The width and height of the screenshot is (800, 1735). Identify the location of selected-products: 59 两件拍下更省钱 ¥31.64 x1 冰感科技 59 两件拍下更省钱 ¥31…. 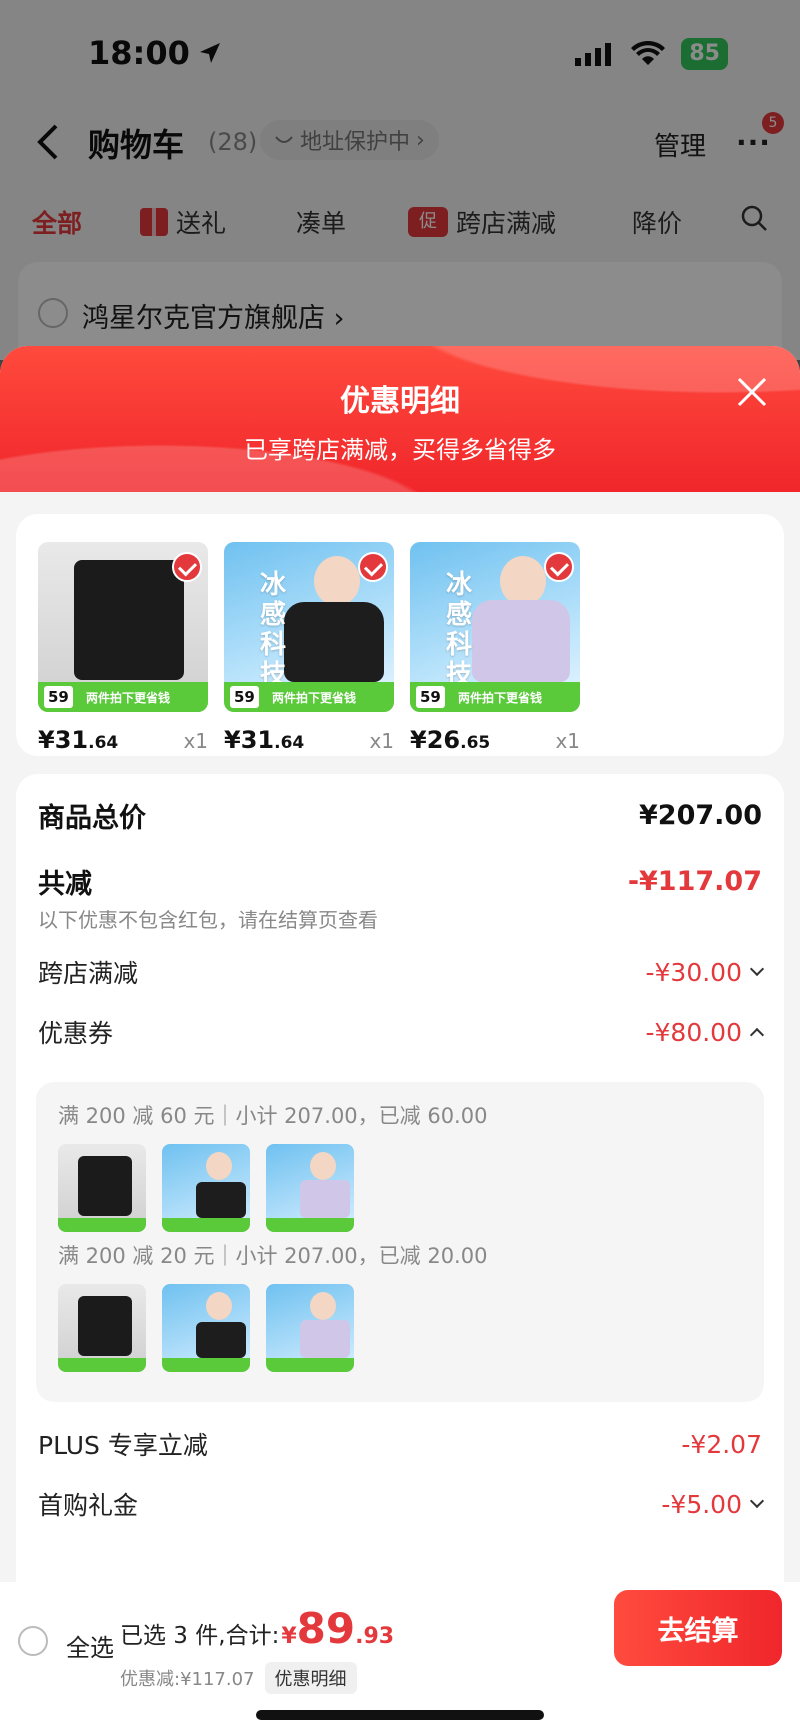
(400, 635).